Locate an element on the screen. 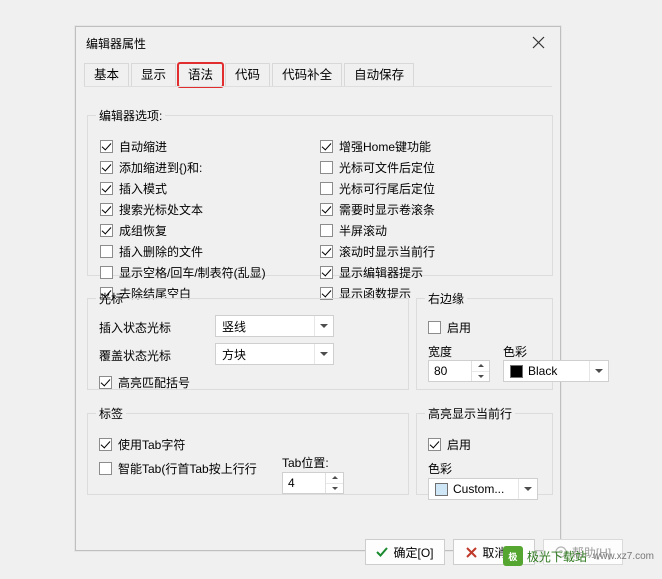 The width and height of the screenshot is (662, 579). option-highlight-matching-bracket: 高亮匹配括号 is located at coordinates (144, 382).